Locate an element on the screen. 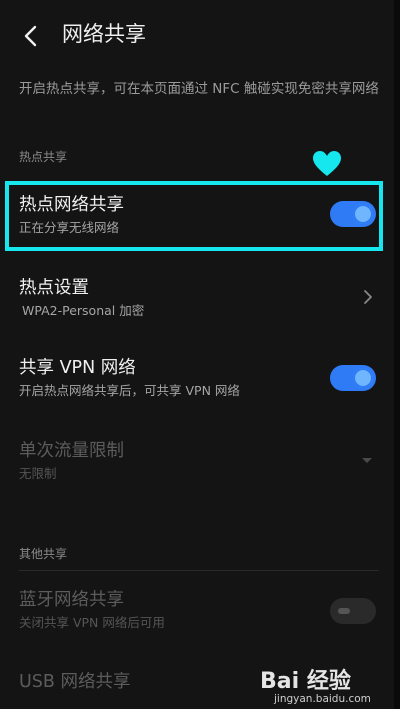 The height and width of the screenshot is (709, 400). watermark-brand: Bai 经验 is located at coordinates (305, 681).